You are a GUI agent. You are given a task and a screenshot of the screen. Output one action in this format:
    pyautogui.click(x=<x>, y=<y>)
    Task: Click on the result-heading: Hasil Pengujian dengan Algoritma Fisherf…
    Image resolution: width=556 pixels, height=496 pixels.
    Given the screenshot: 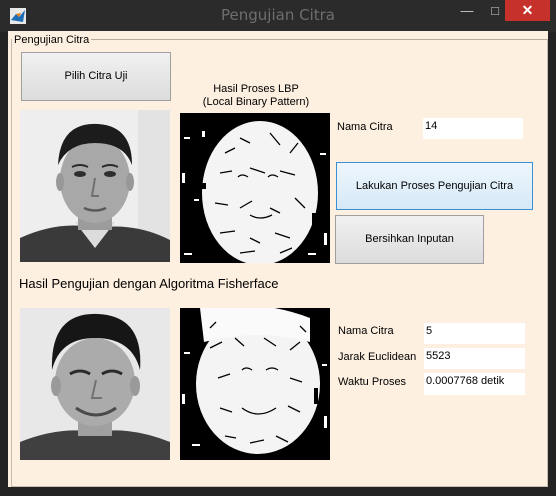 What is the action you would take?
    pyautogui.click(x=149, y=283)
    